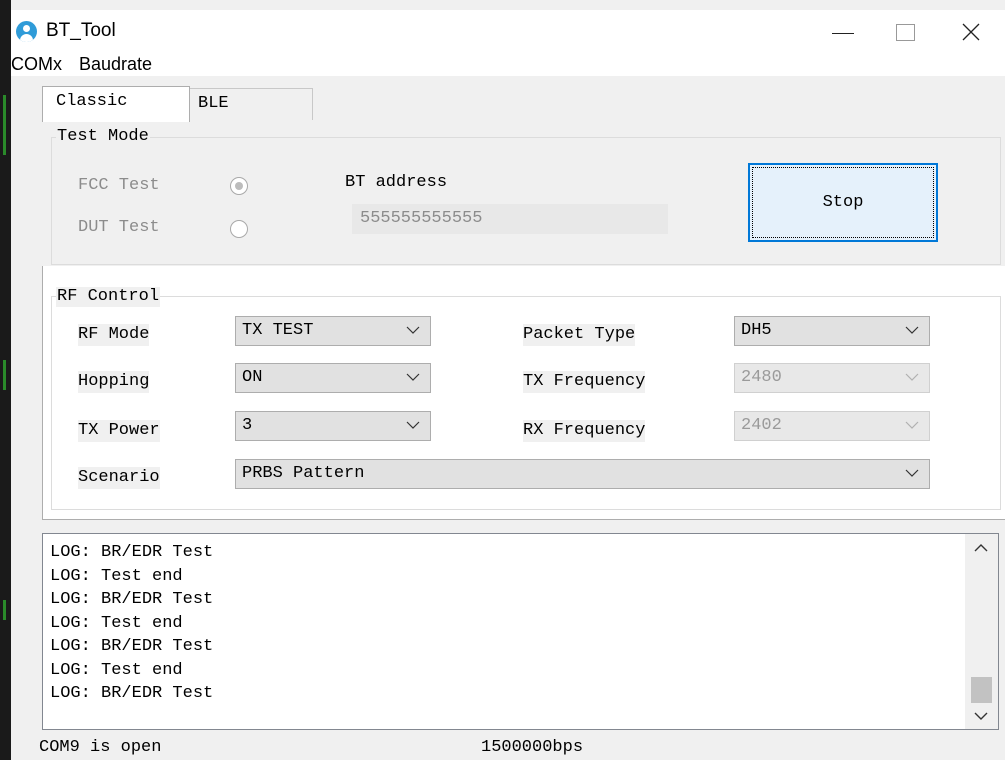  I want to click on scrollbar-thumb, so click(981, 690).